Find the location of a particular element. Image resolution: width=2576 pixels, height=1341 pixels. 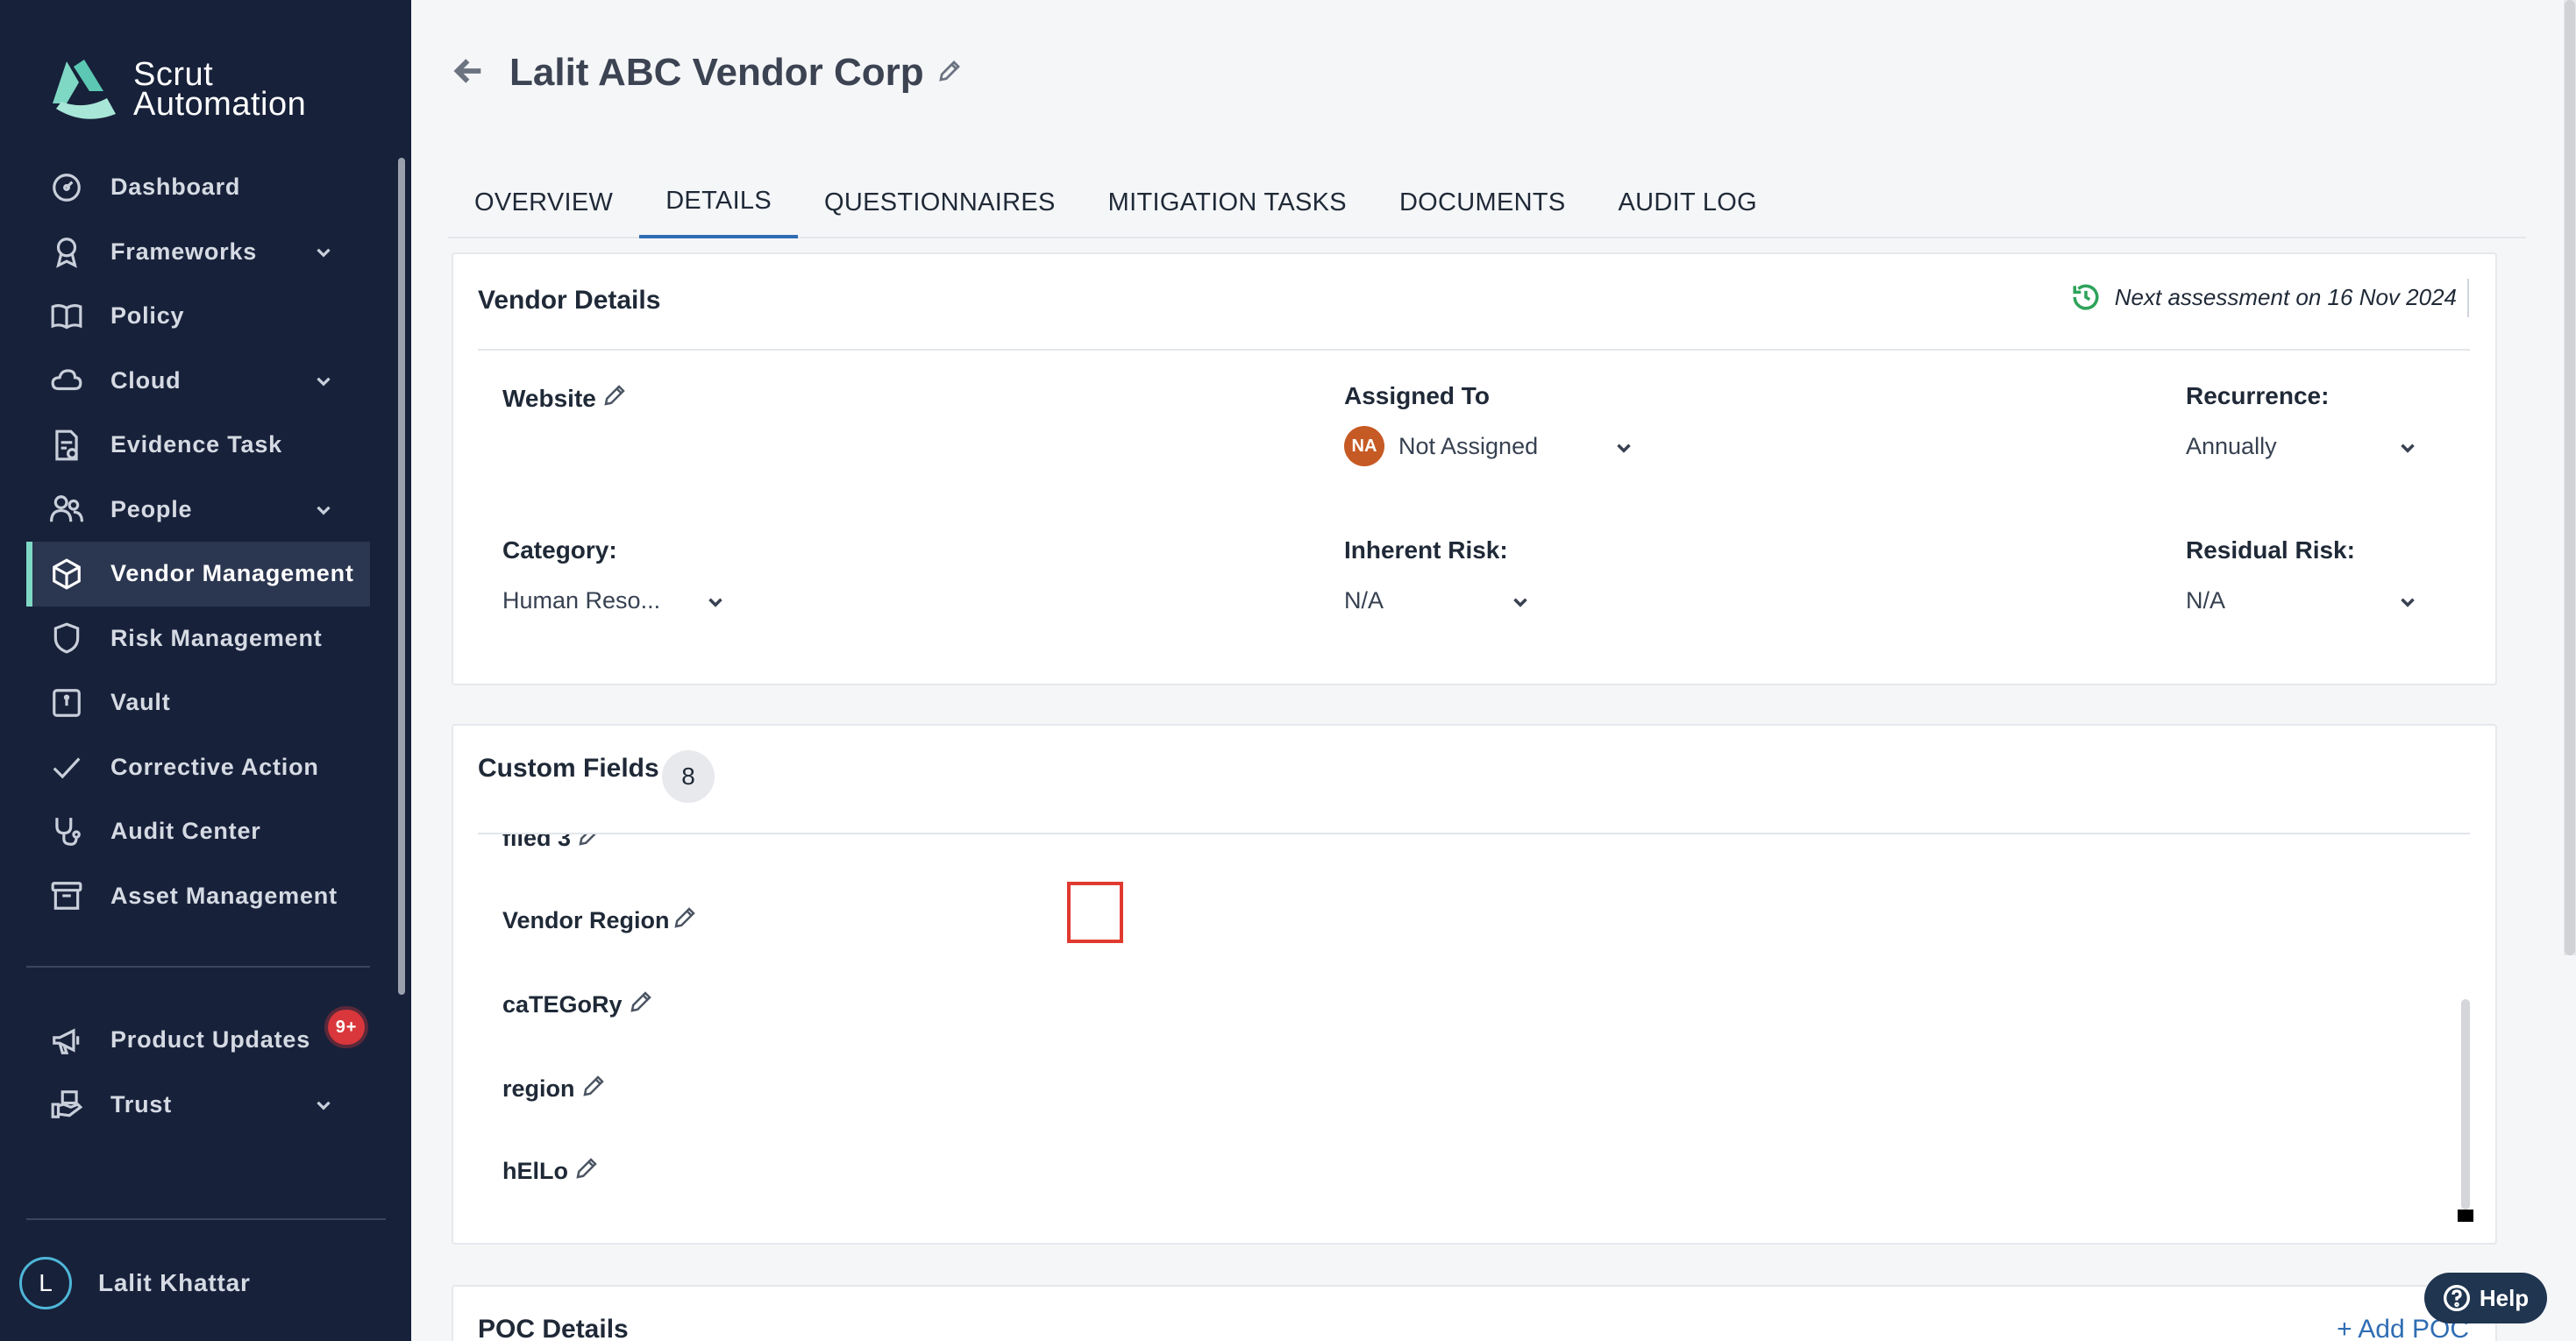

sidebar-item-label: Vault is located at coordinates (140, 702).